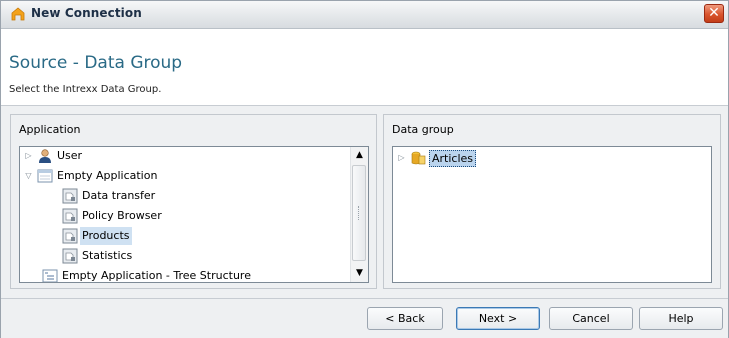 This screenshot has width=729, height=338. Describe the element at coordinates (202, 196) in the screenshot. I see `tree-node-data-transfer: Data transfer` at that location.